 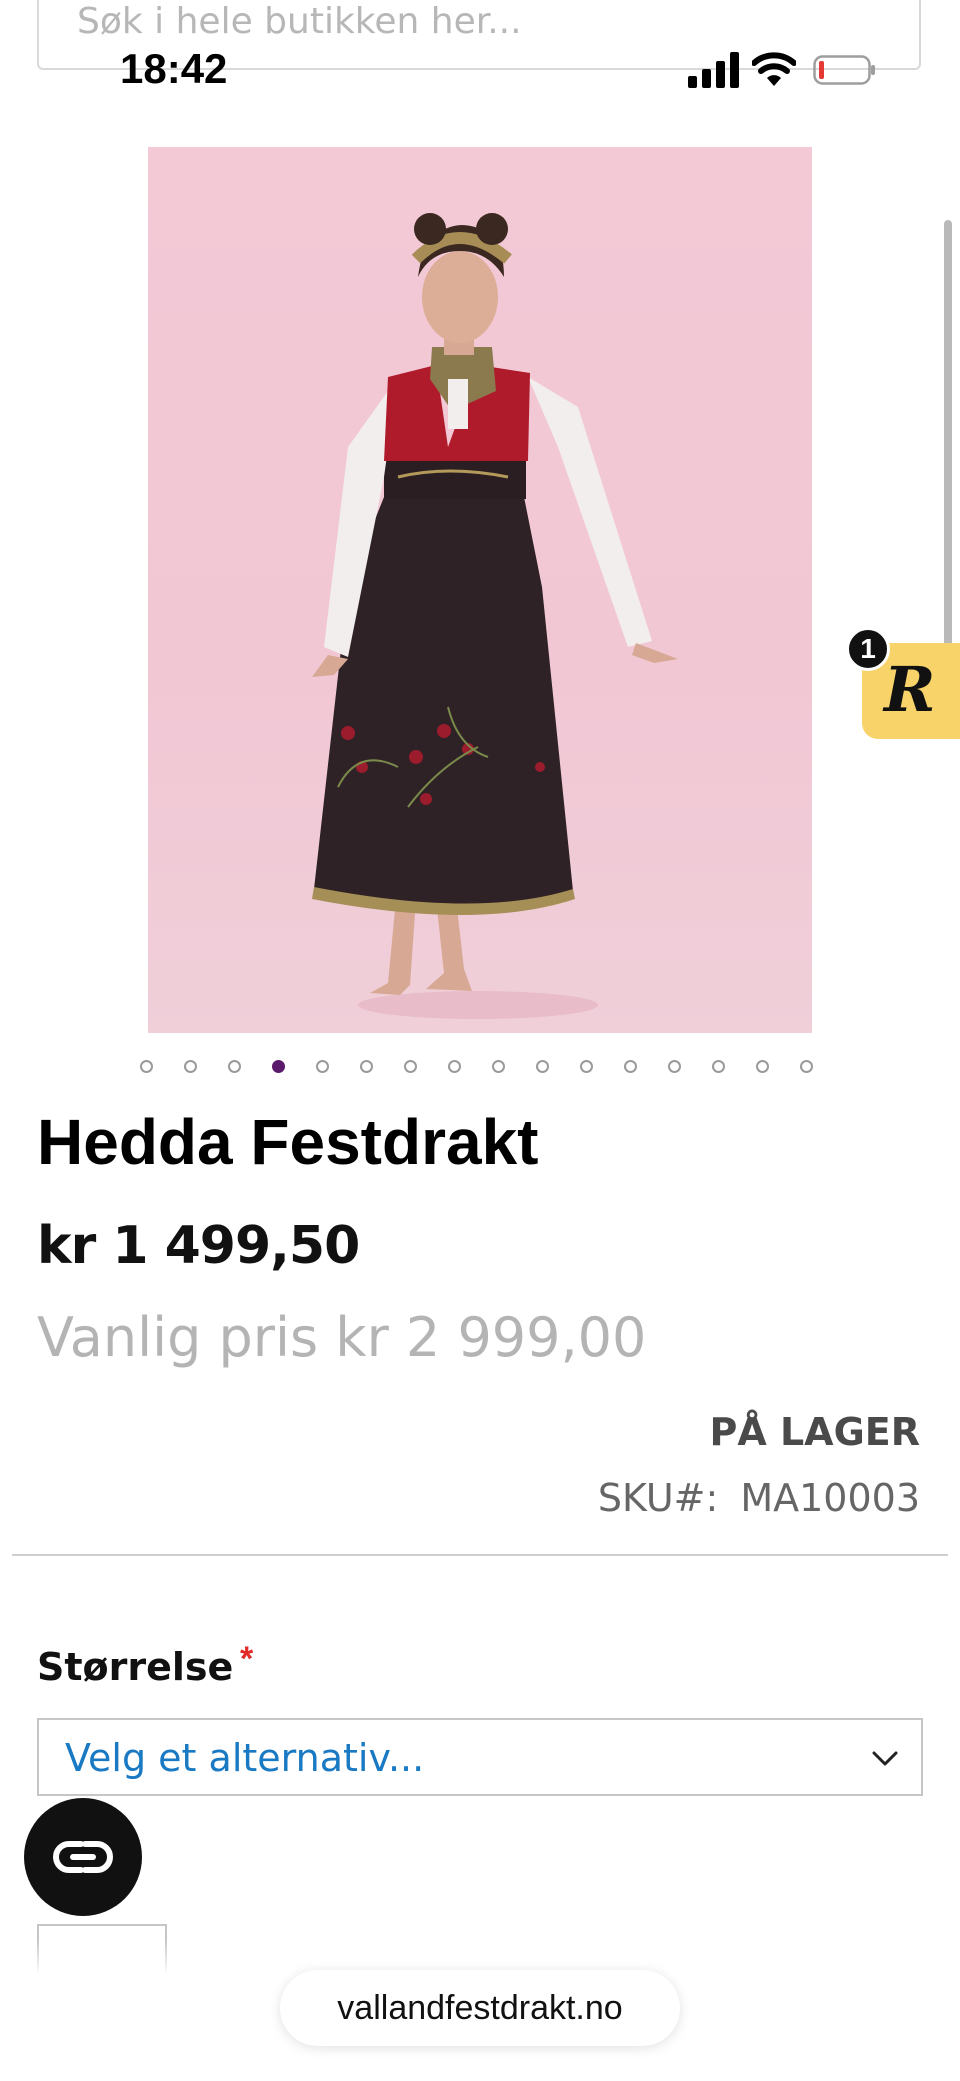 I want to click on chevron-down-icon, so click(x=885, y=1758).